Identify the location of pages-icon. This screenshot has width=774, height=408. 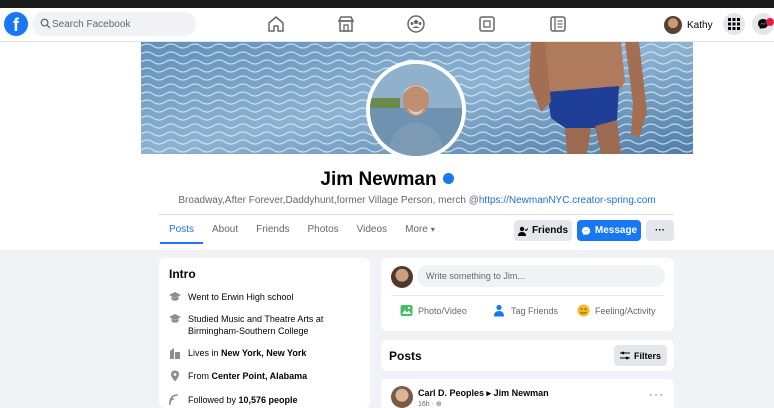
(346, 24).